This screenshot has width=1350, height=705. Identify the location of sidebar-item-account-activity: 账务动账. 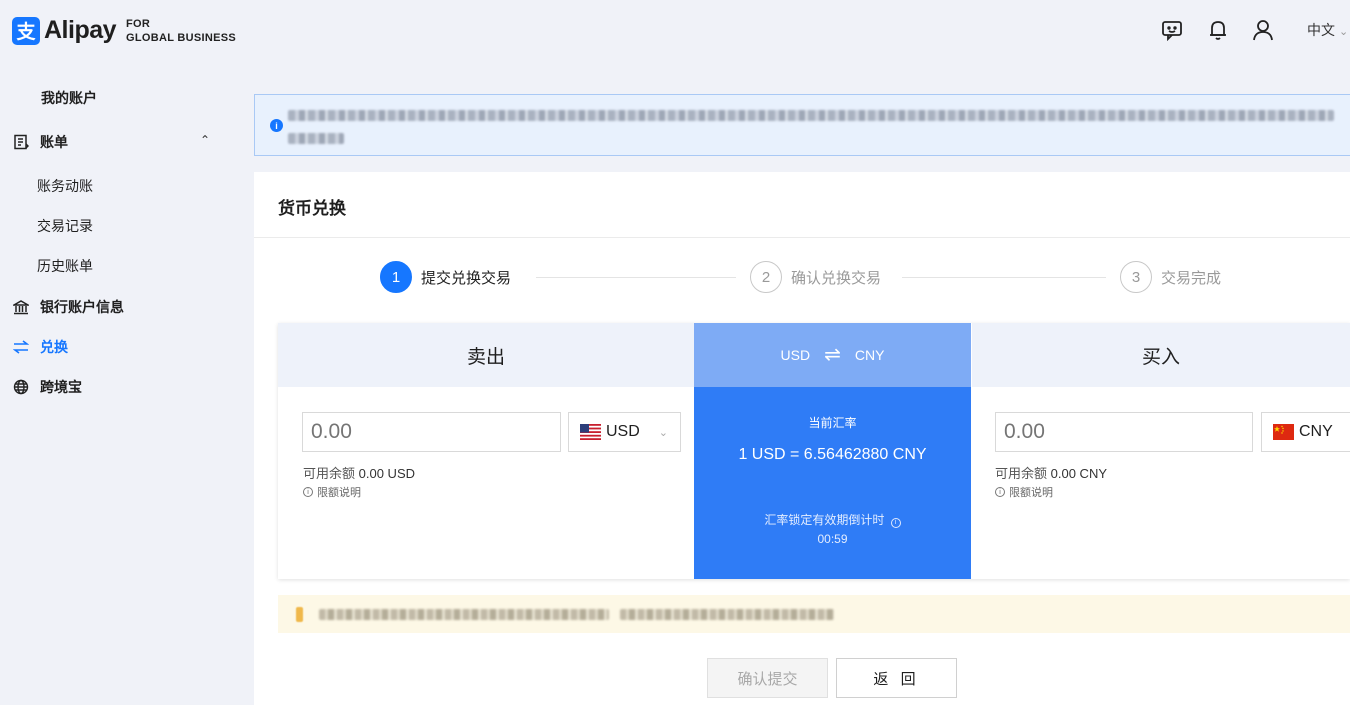
(65, 186).